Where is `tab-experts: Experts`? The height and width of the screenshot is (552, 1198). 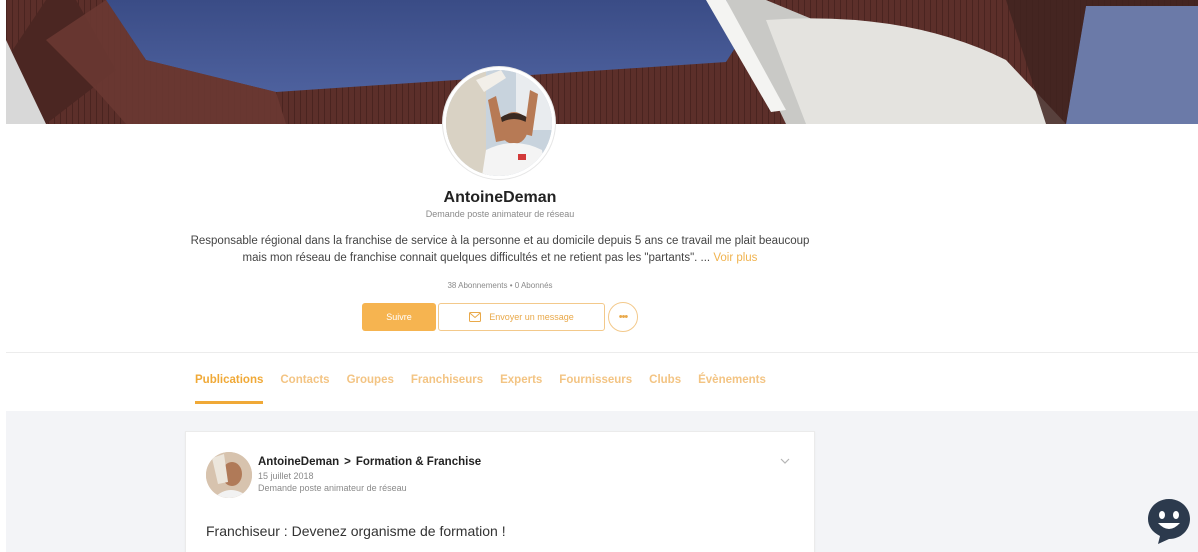 tab-experts: Experts is located at coordinates (521, 389).